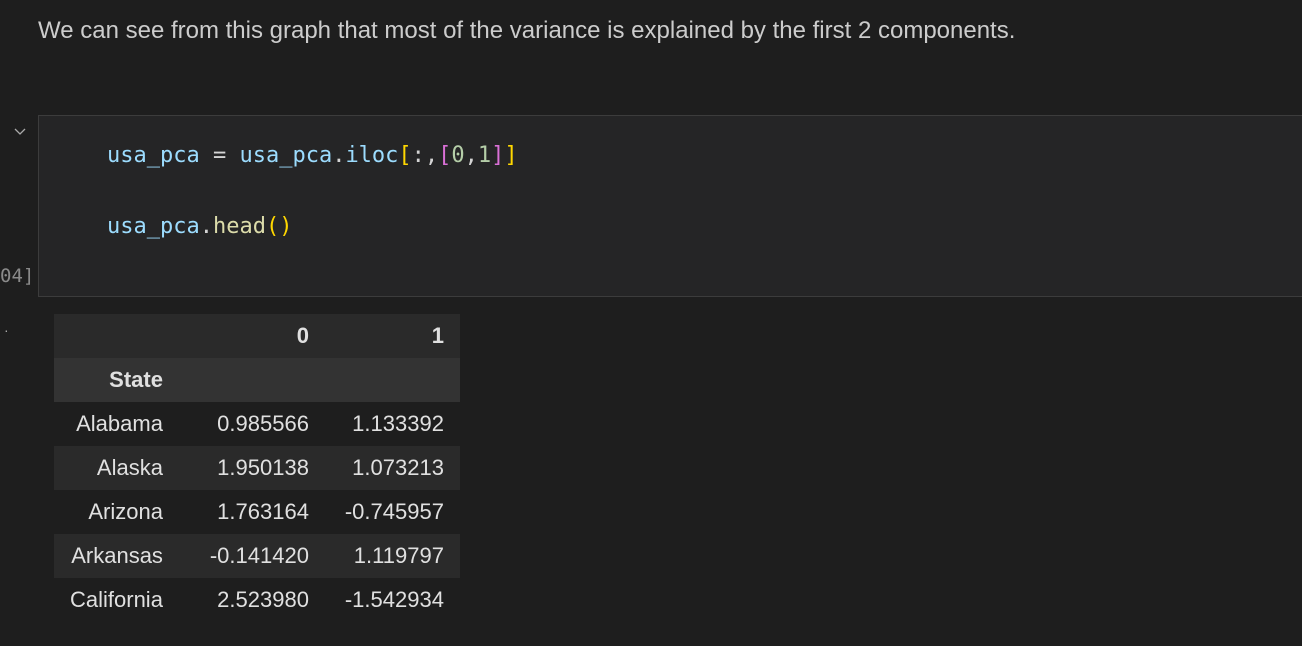 Image resolution: width=1302 pixels, height=646 pixels. I want to click on table-row: Alaska 1.950138 1.073213, so click(257, 468).